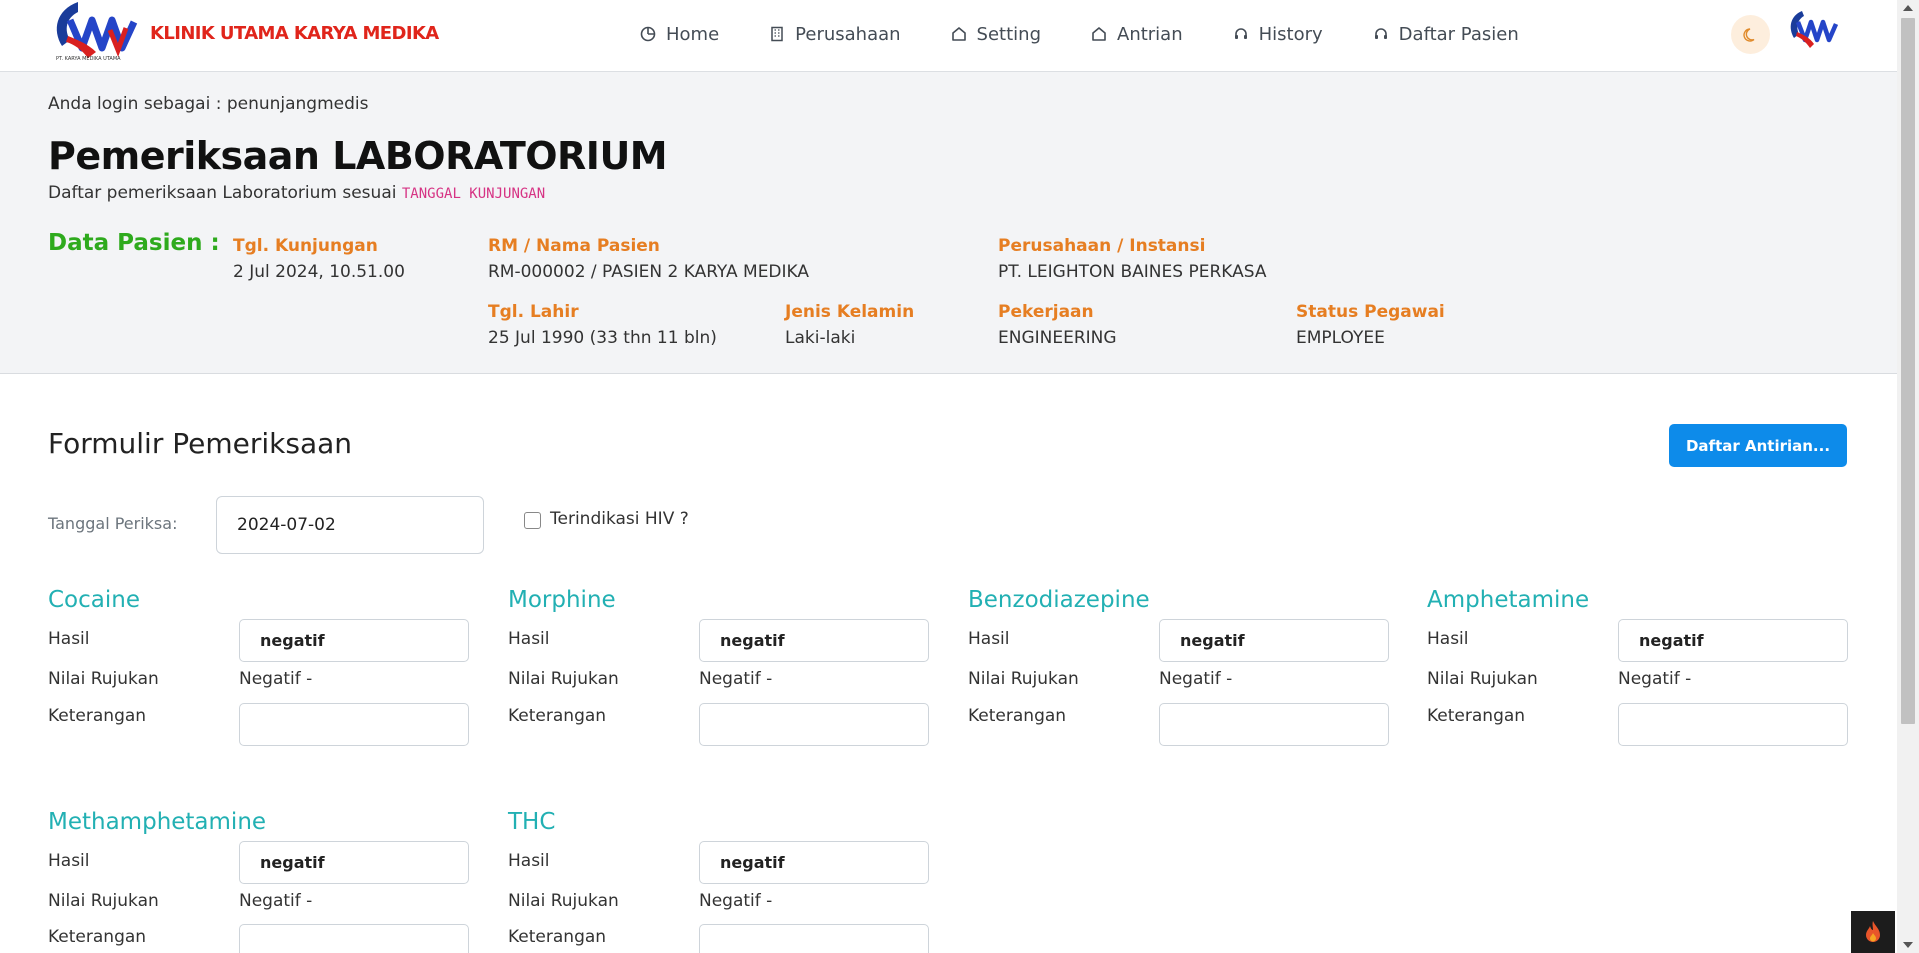 The image size is (1919, 953). What do you see at coordinates (358, 156) in the screenshot?
I see `page-title: Pemeriksaan LABORATORIUM` at bounding box center [358, 156].